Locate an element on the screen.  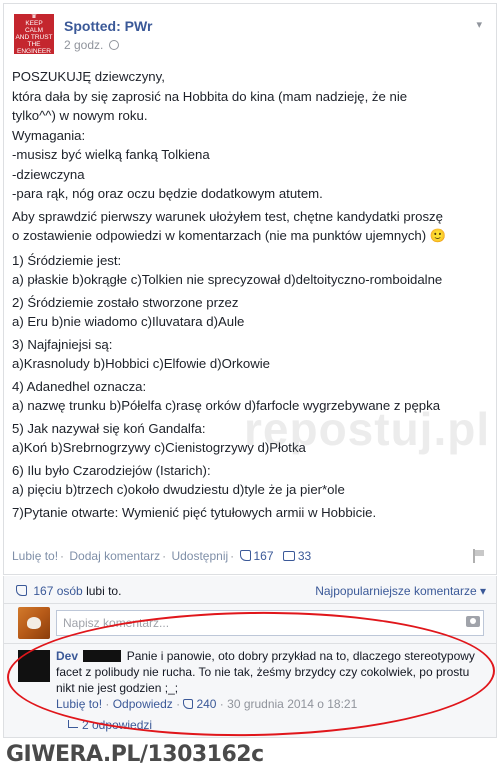
question: 4) Adanedhel oznacza: is located at coordinates (79, 386).